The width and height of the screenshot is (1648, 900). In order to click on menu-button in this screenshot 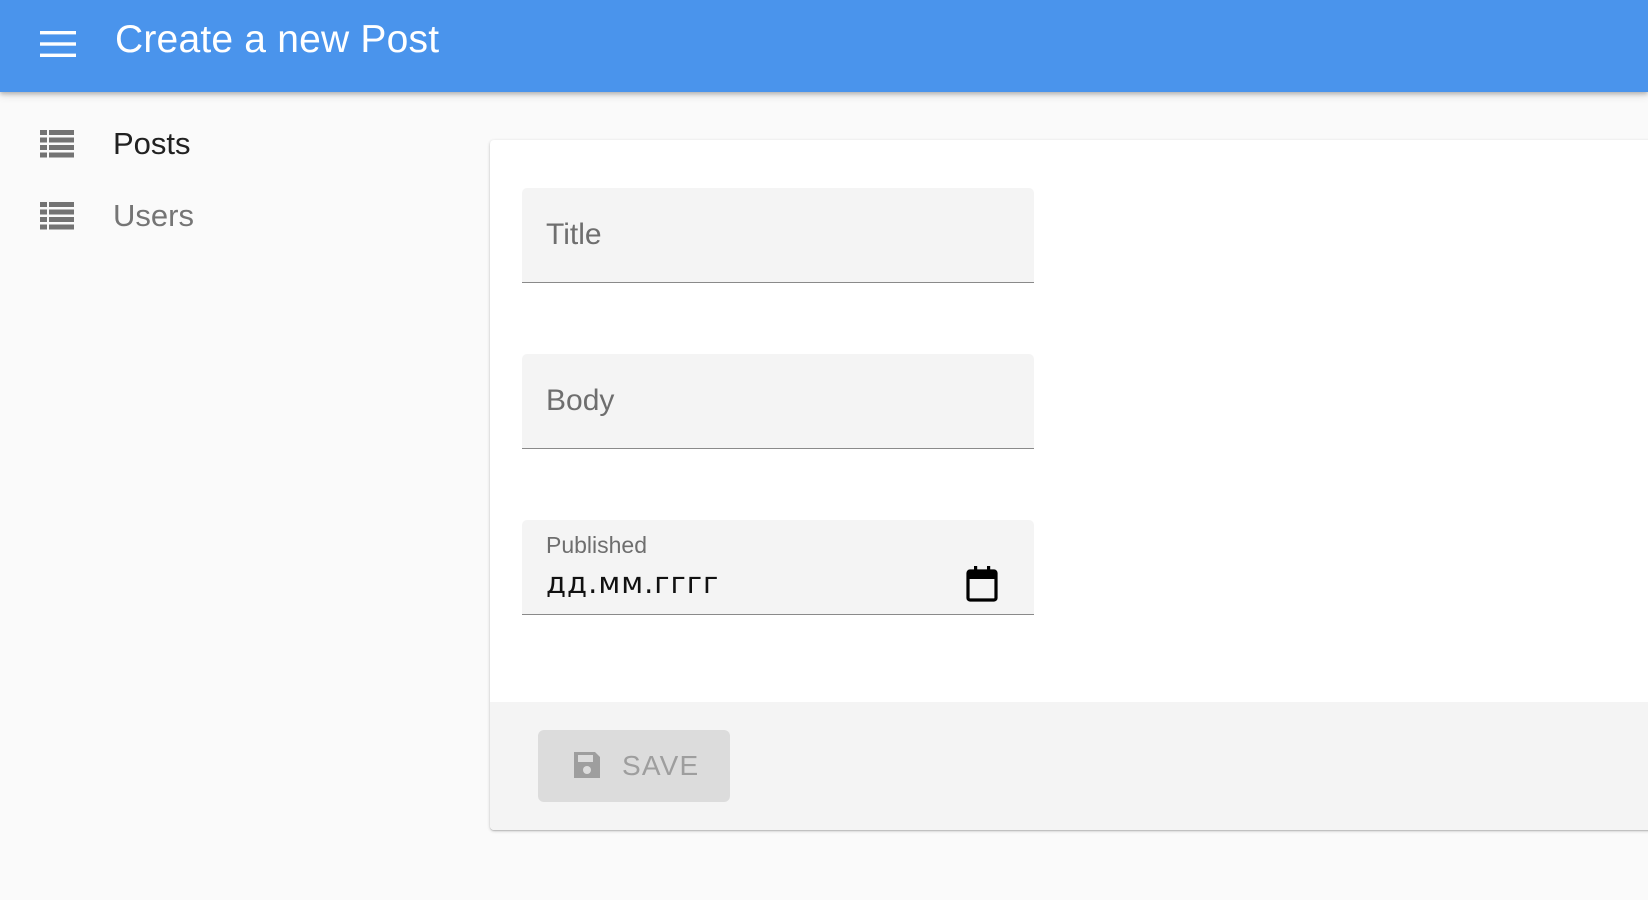, I will do `click(58, 44)`.